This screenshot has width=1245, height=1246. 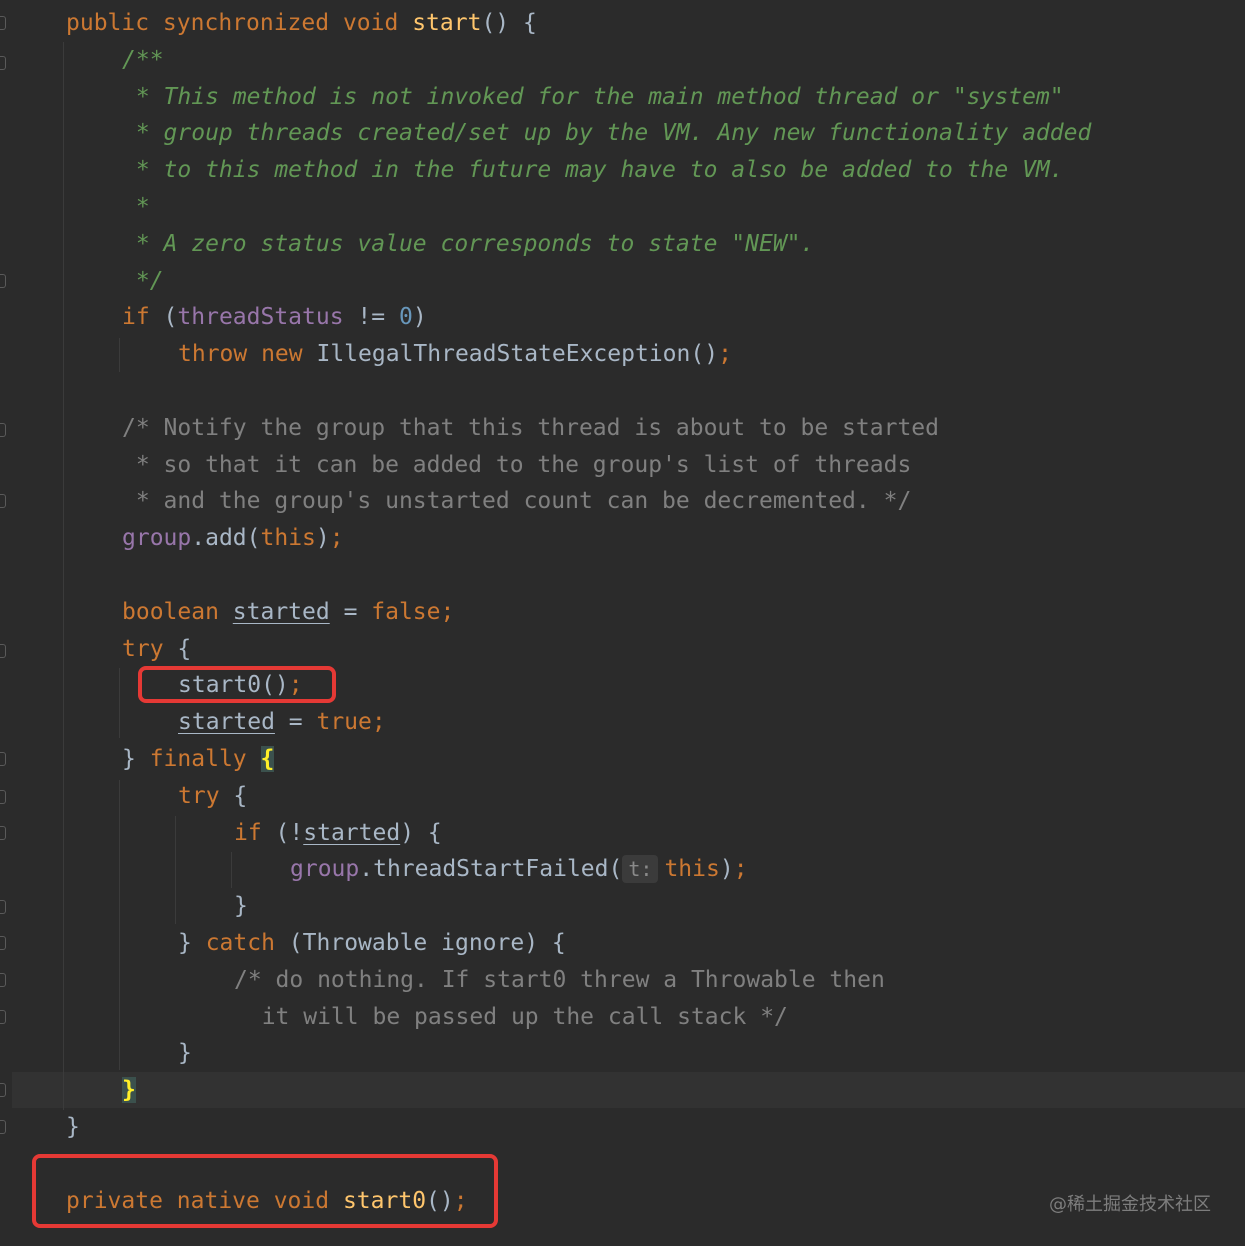 What do you see at coordinates (628, 1090) in the screenshot?
I see `current-line-highlight` at bounding box center [628, 1090].